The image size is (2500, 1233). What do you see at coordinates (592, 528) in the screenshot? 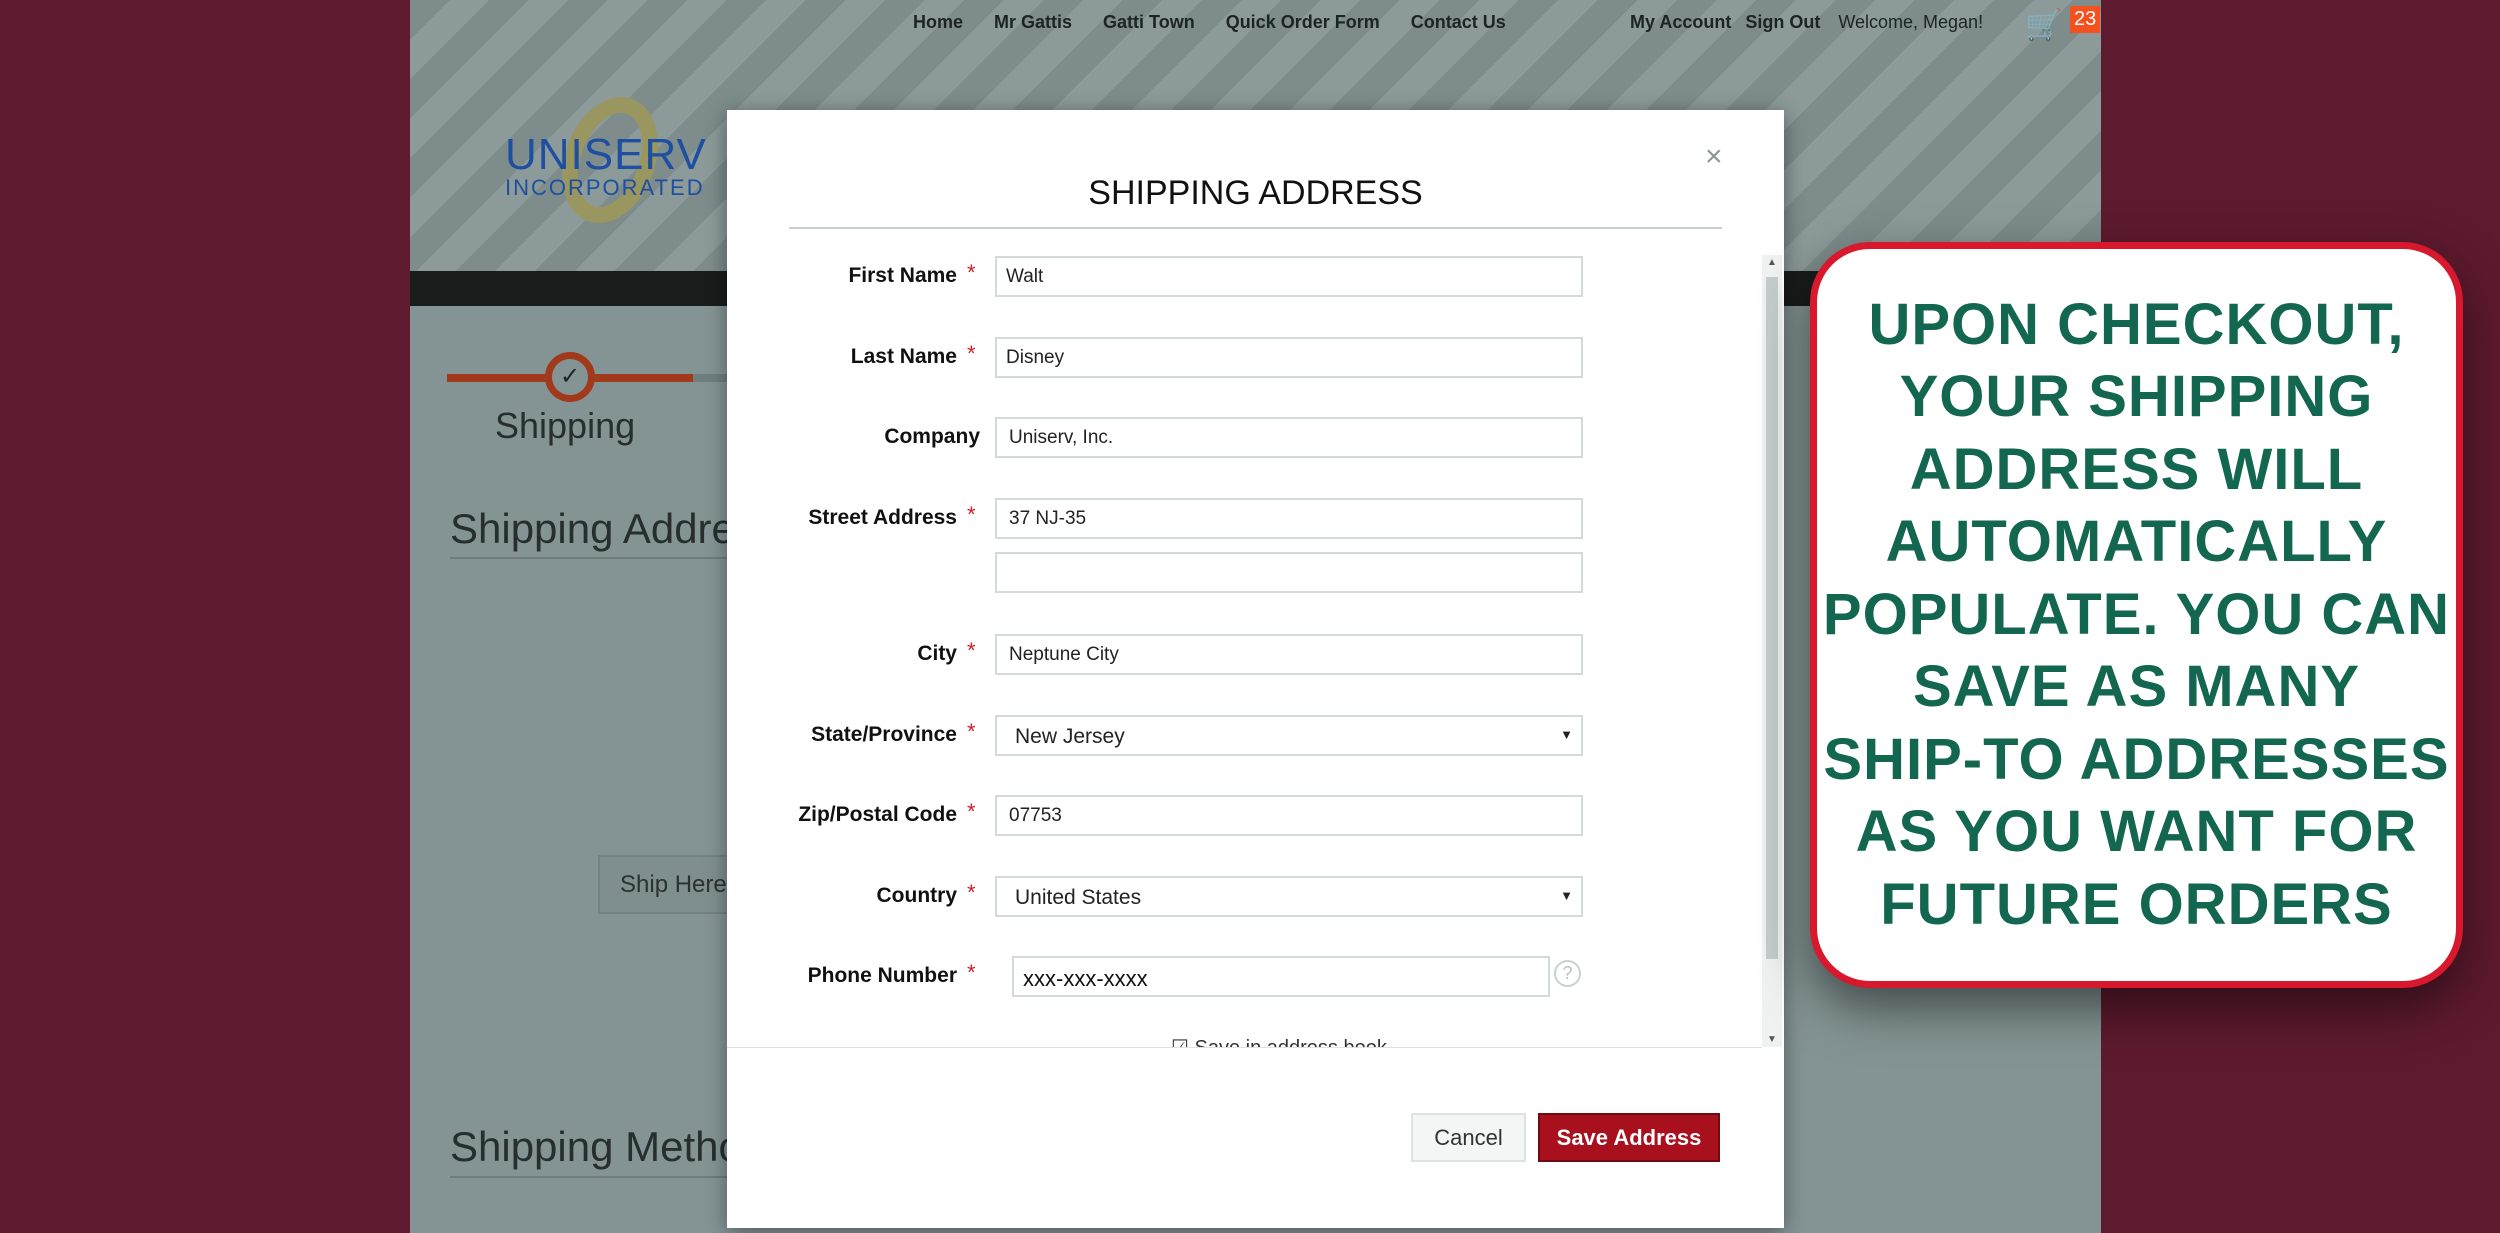
I see `section-heading: Shipping Addre` at bounding box center [592, 528].